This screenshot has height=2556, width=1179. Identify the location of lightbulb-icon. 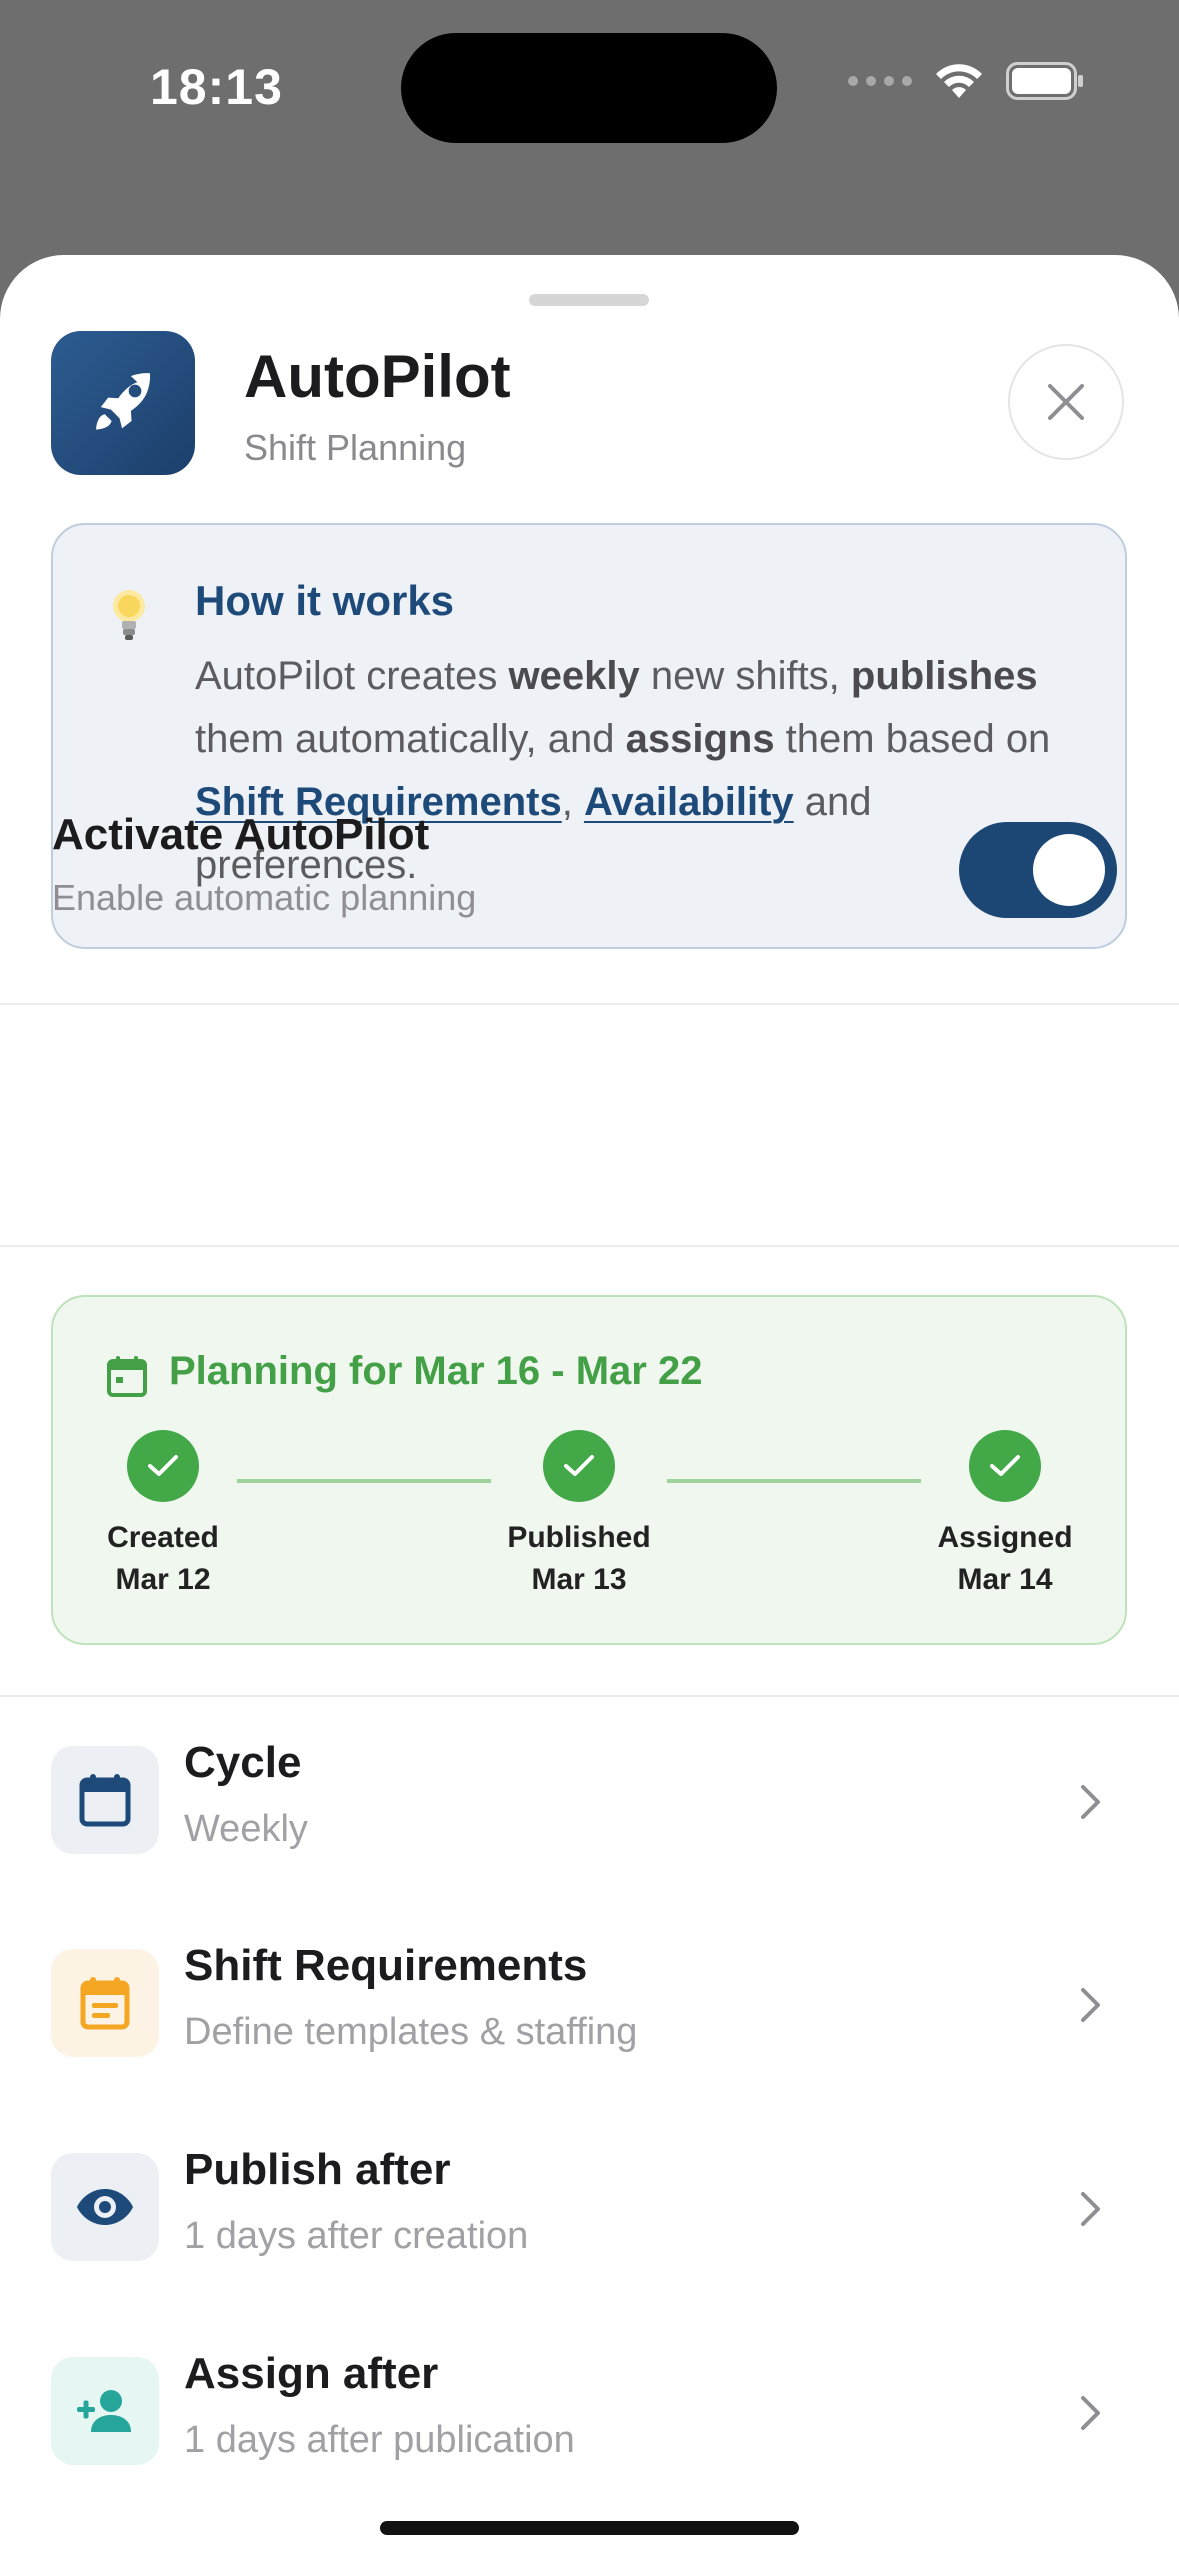
(129, 615).